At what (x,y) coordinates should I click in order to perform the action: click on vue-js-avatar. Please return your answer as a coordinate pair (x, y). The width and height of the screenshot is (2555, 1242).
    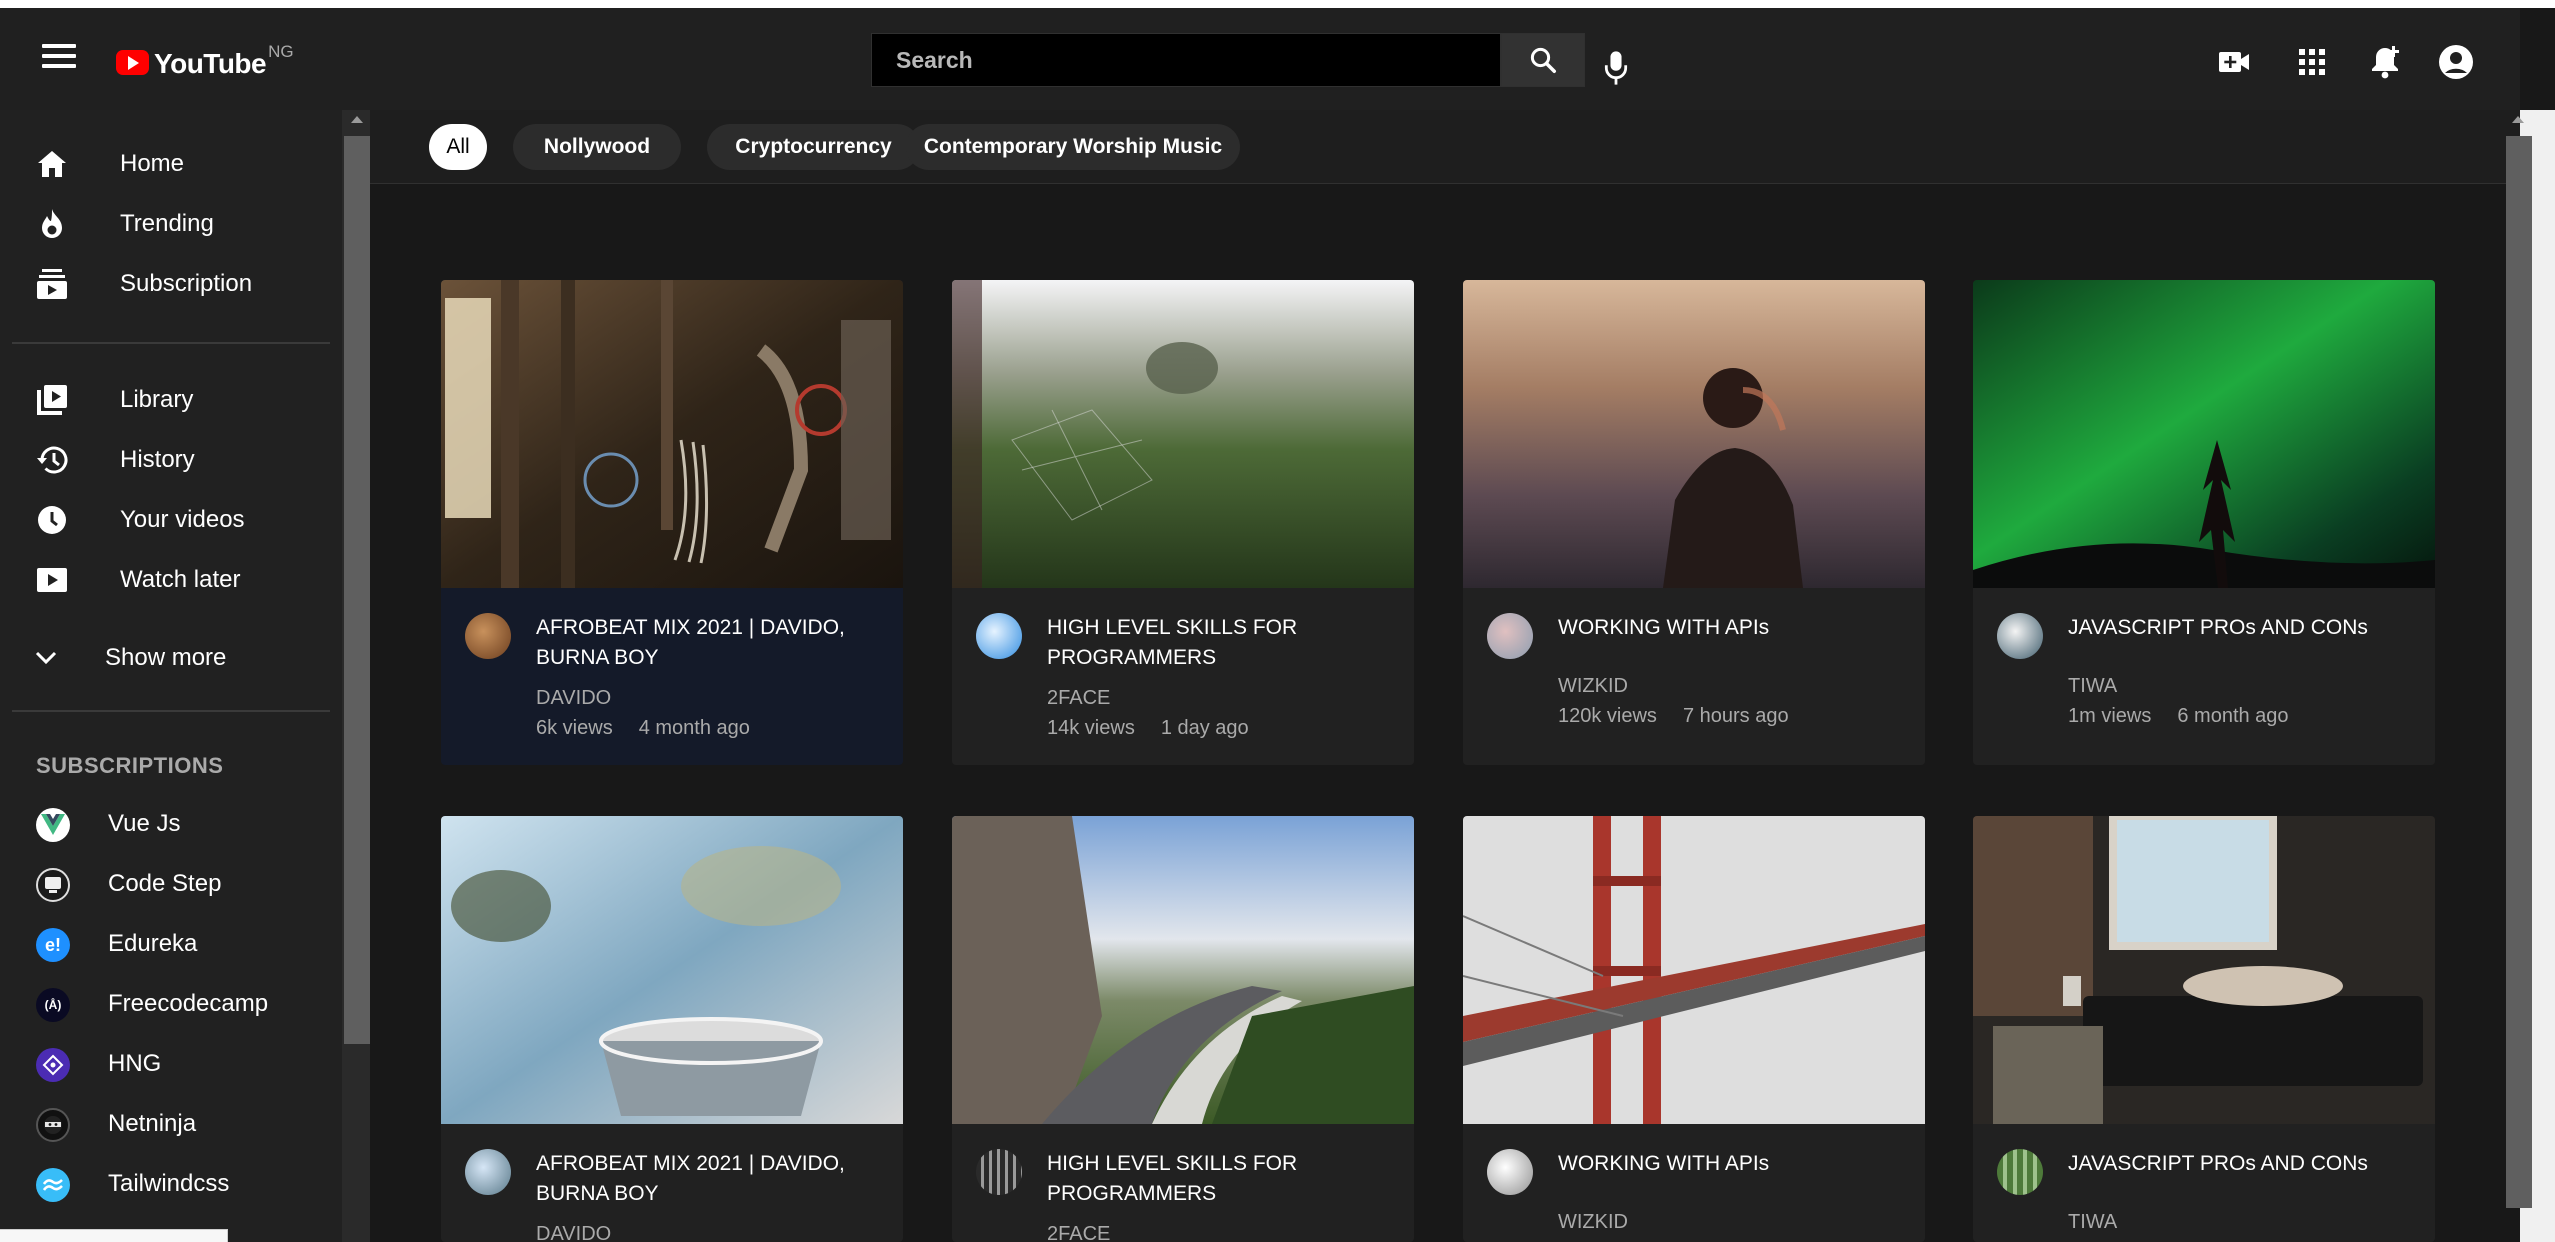
    Looking at the image, I should click on (53, 825).